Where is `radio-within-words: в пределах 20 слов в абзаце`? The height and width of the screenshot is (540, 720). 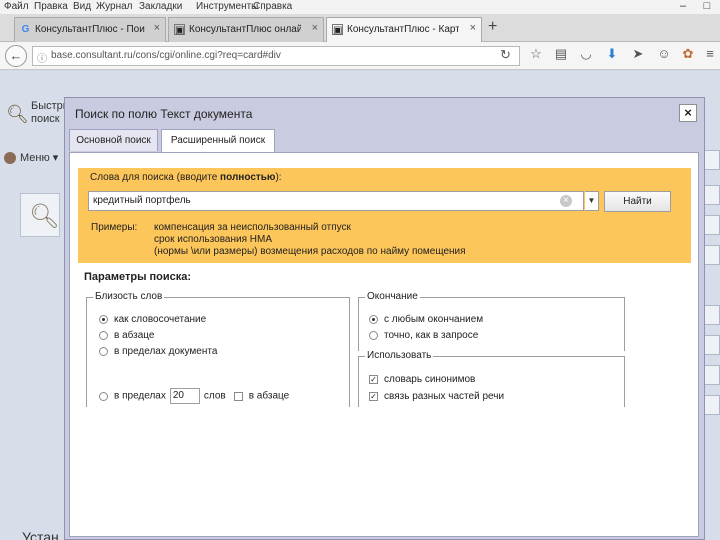 radio-within-words: в пределах 20 слов в абзаце is located at coordinates (194, 396).